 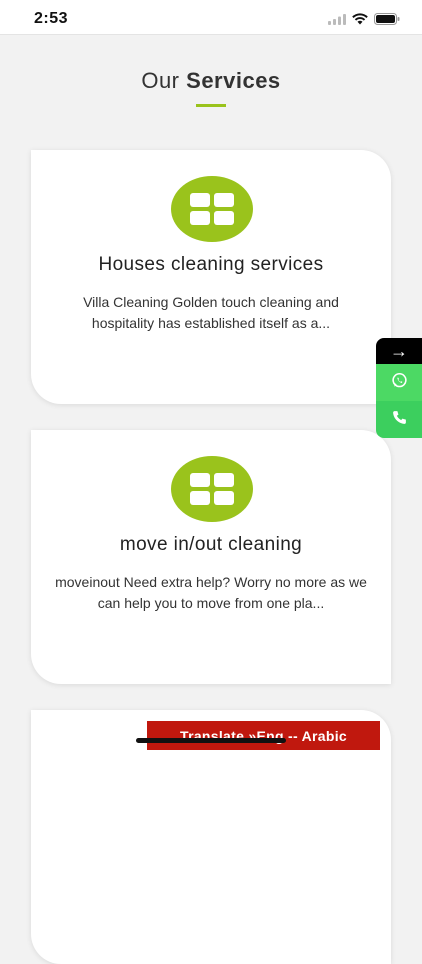 What do you see at coordinates (387, 21) in the screenshot?
I see `battery-icon` at bounding box center [387, 21].